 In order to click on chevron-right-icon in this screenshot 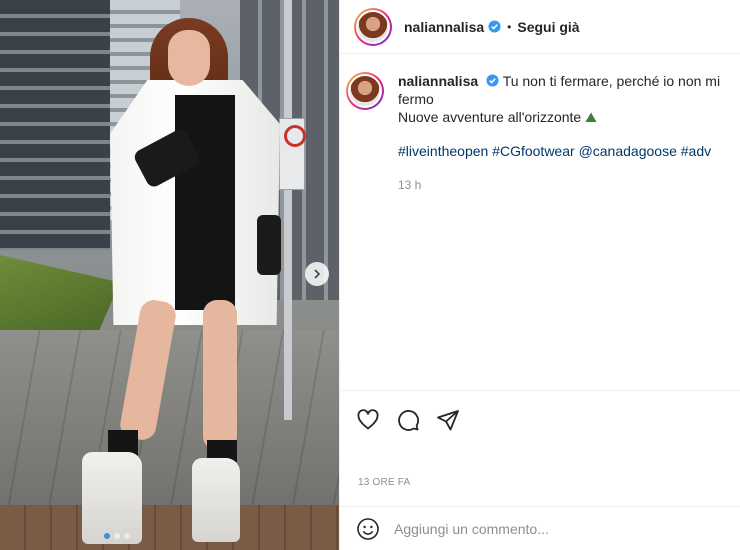, I will do `click(317, 274)`.